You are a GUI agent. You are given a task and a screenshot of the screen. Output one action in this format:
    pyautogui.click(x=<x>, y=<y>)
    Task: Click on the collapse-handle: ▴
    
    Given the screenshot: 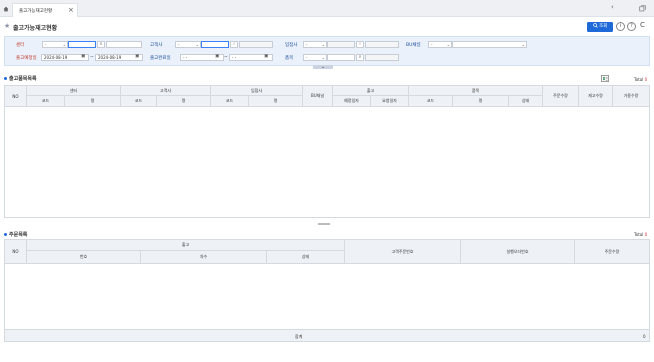 What is the action you would take?
    pyautogui.click(x=323, y=67)
    